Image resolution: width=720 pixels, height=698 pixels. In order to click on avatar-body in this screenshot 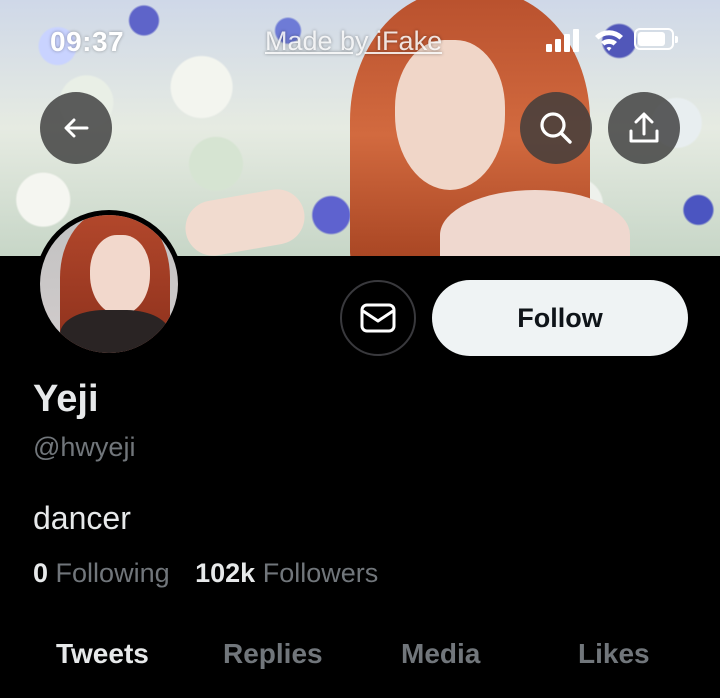, I will do `click(115, 331)`.